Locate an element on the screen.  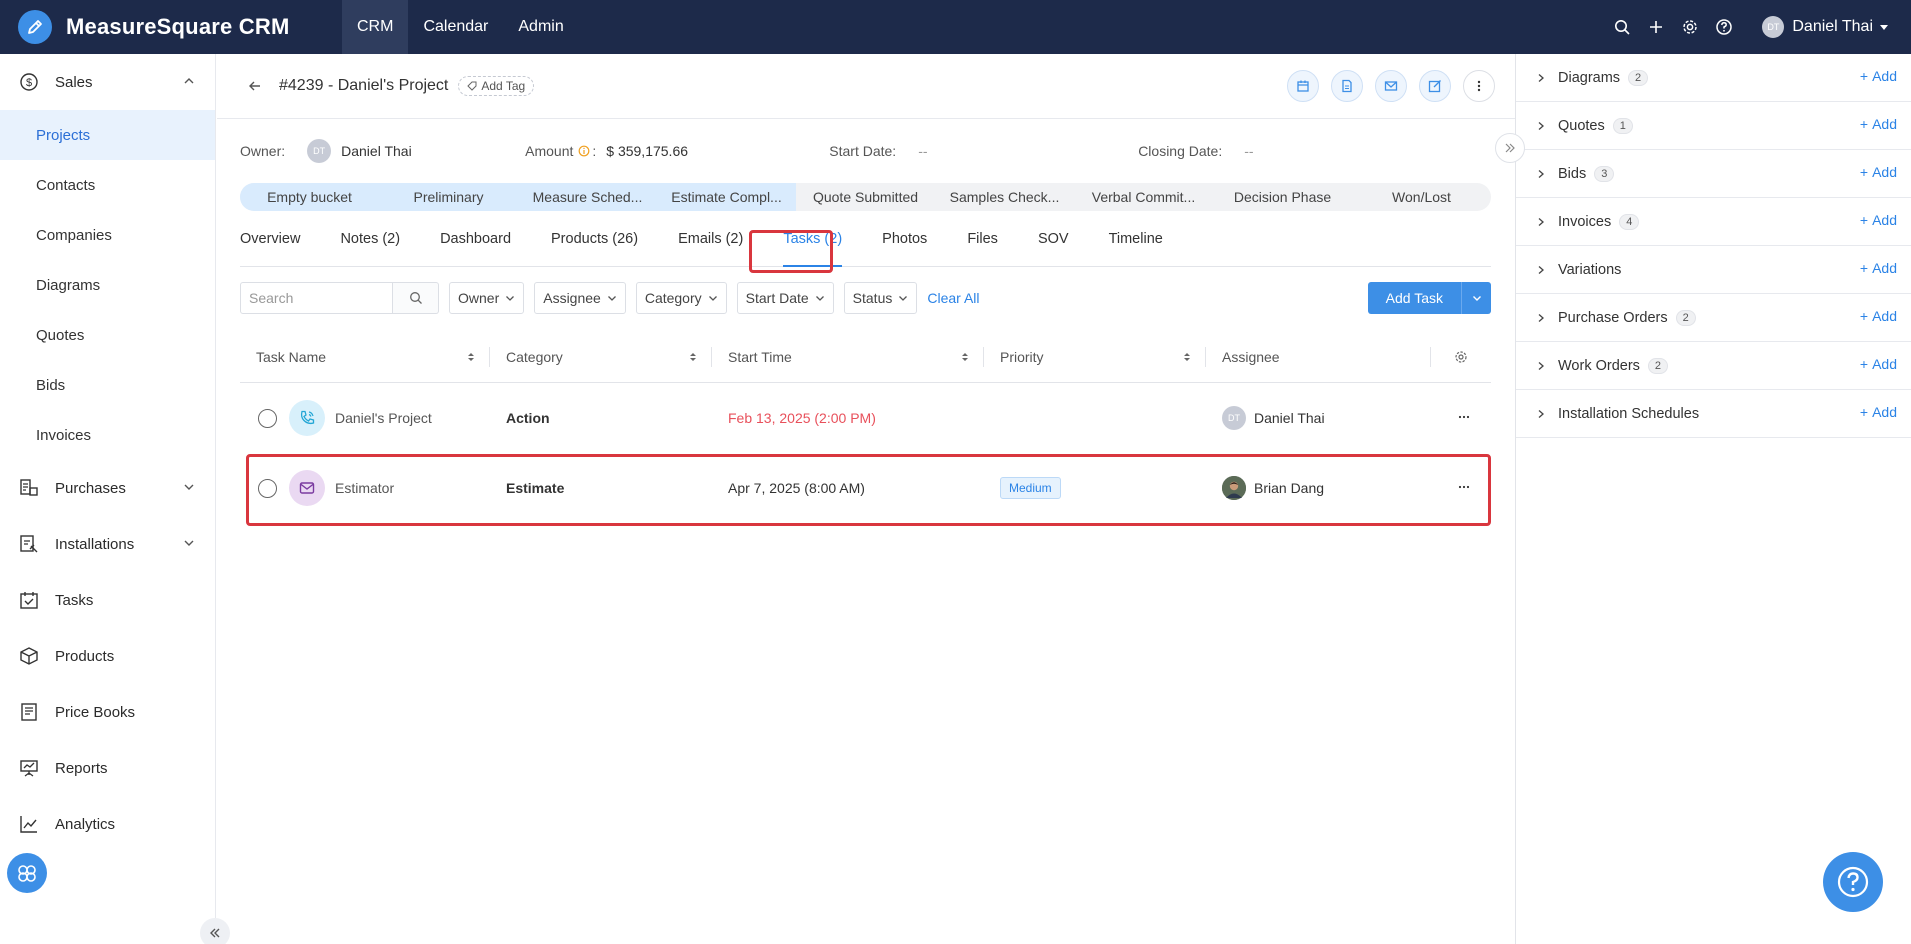
topnav-calendar: Calendar is located at coordinates (455, 27).